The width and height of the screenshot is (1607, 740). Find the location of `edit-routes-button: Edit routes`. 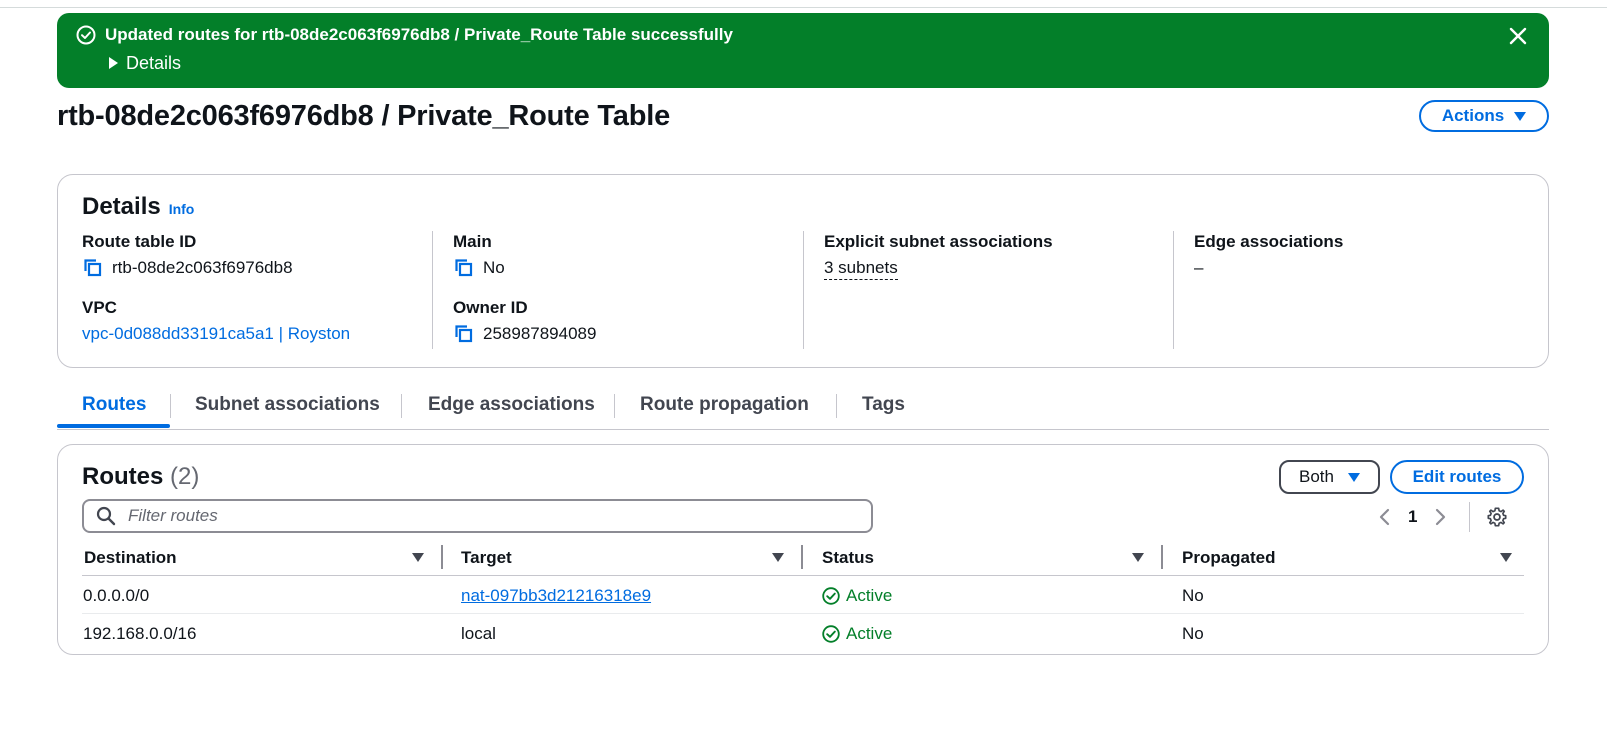

edit-routes-button: Edit routes is located at coordinates (1457, 477).